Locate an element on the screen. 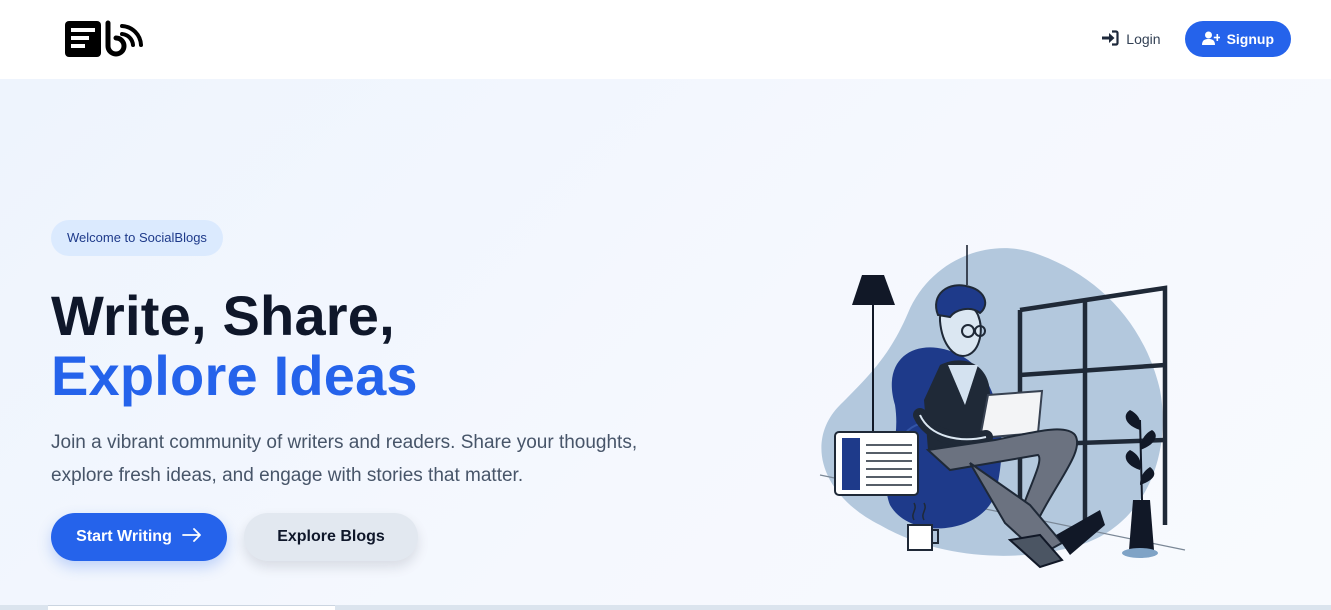 The width and height of the screenshot is (1331, 610). arrow-right-icon is located at coordinates (191, 537).